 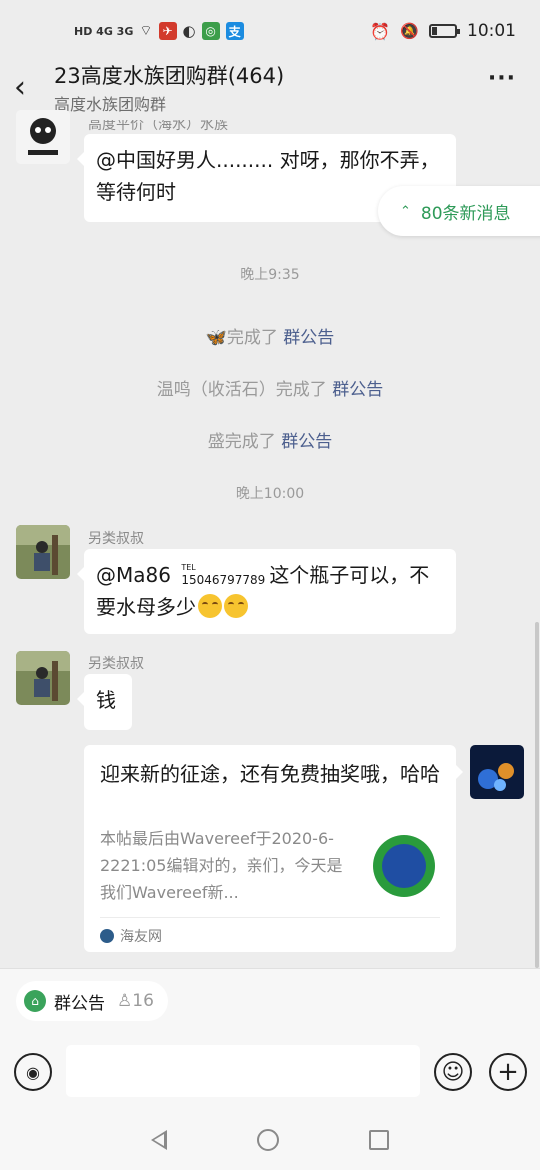 I want to click on status-right: ⏰ 🔕 10:01, so click(x=443, y=31).